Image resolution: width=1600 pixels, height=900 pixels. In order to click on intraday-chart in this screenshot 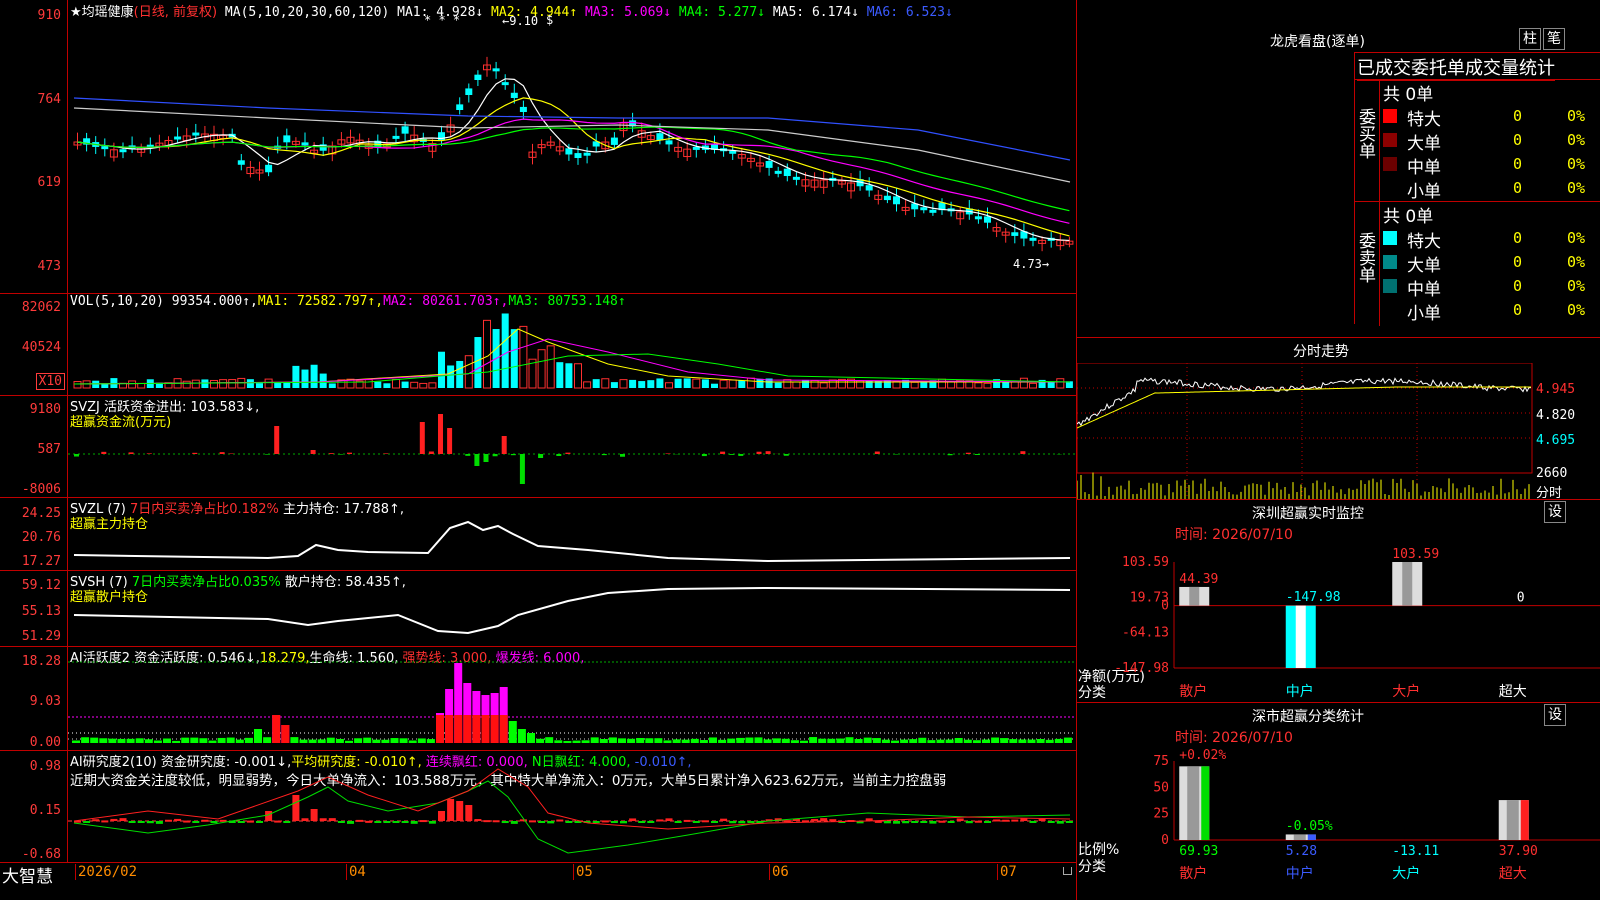, I will do `click(1305, 431)`.